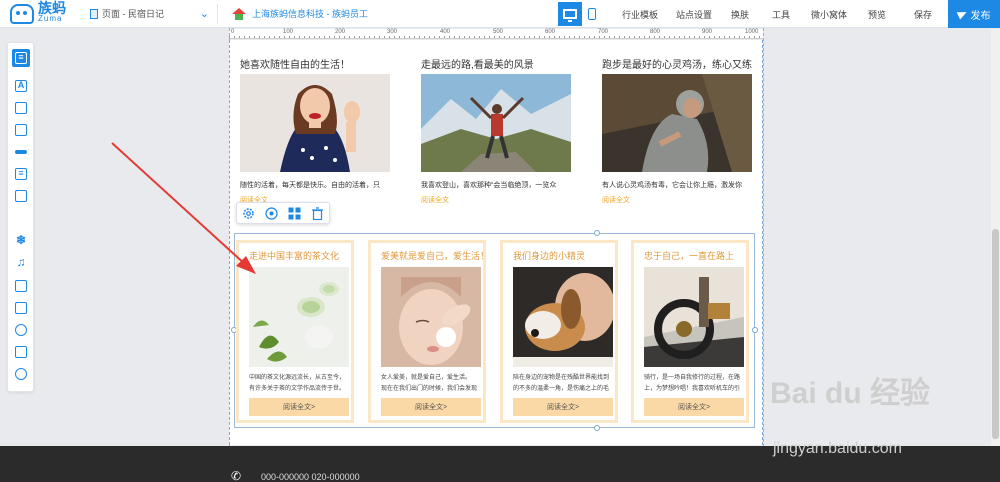 The width and height of the screenshot is (1000, 482). Describe the element at coordinates (435, 256) in the screenshot. I see `card-title: 爱美就是爱自己，爱生活！` at that location.